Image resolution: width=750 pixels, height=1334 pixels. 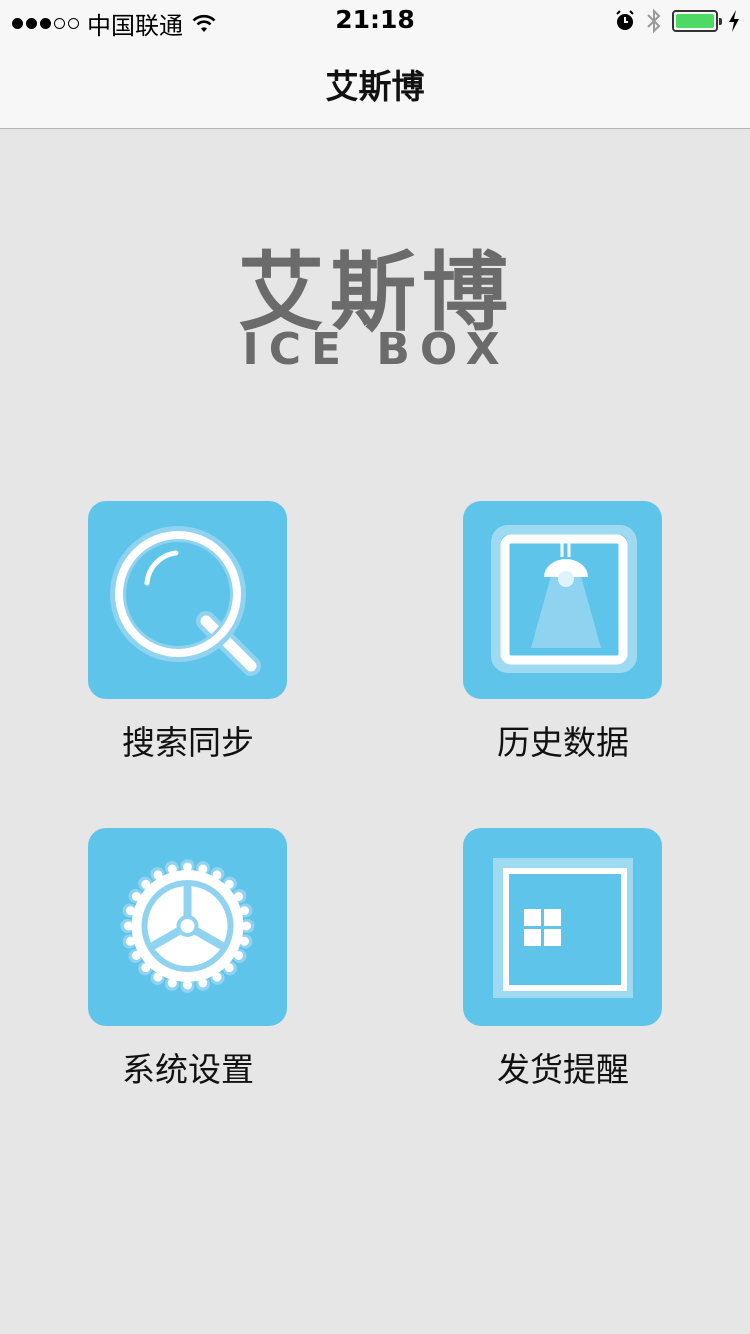 What do you see at coordinates (375, 20) in the screenshot?
I see `status-bar: 中国联通 21:18` at bounding box center [375, 20].